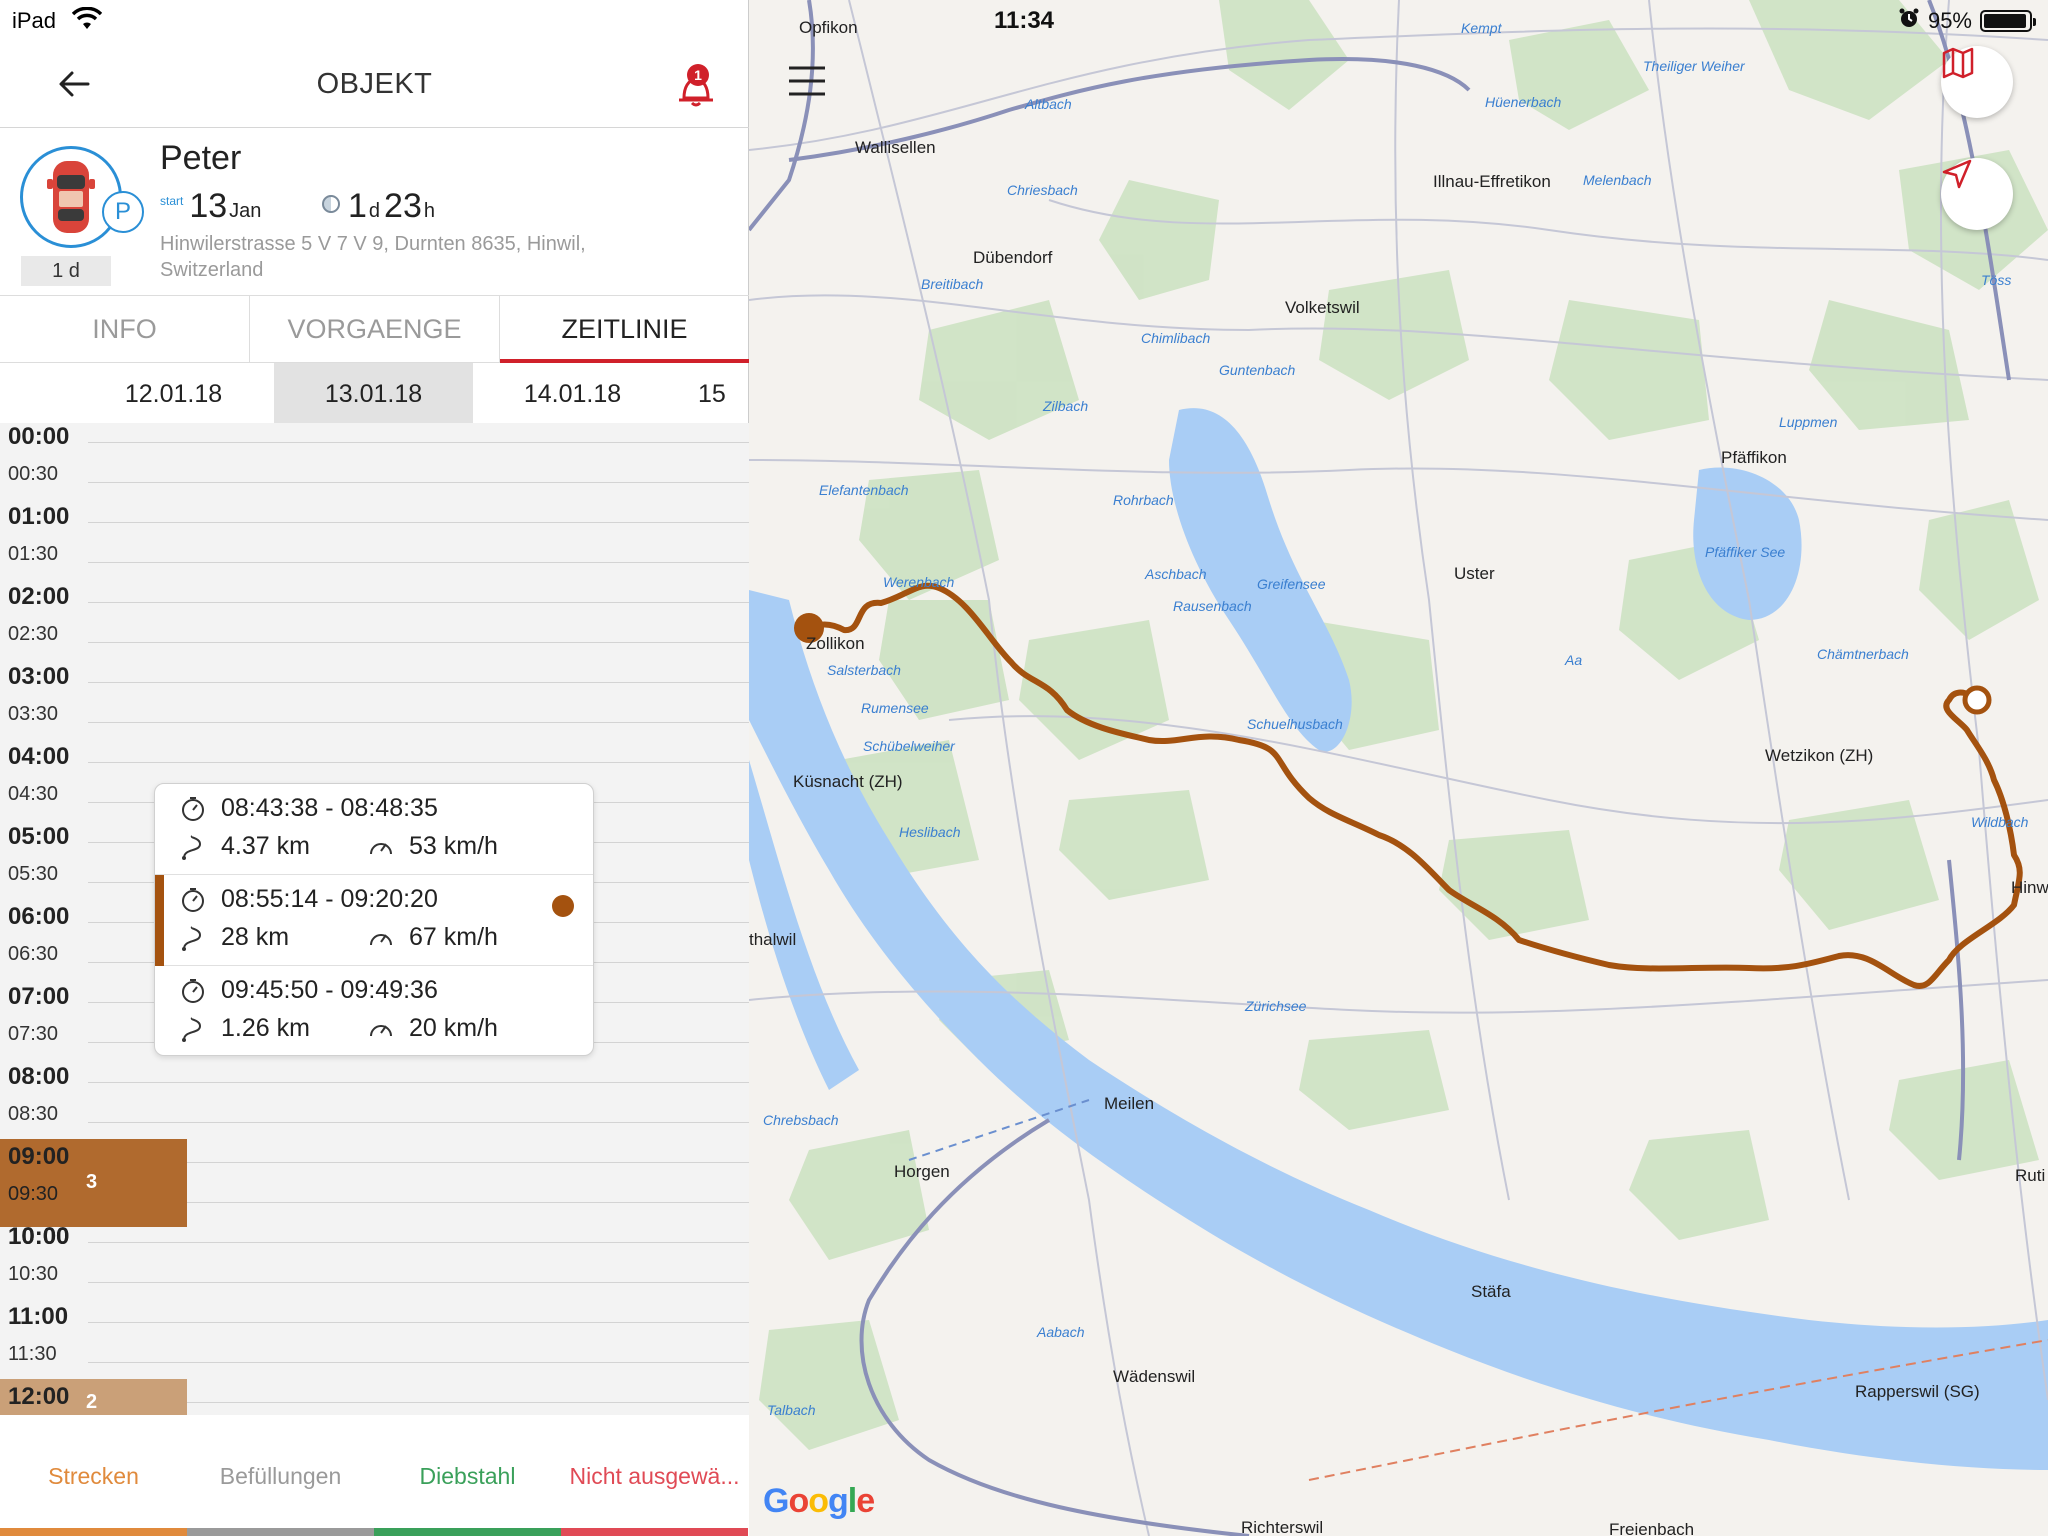 Image resolution: width=2048 pixels, height=1536 pixels. What do you see at coordinates (39, 436) in the screenshot?
I see `timeline-time-label: 00:00` at bounding box center [39, 436].